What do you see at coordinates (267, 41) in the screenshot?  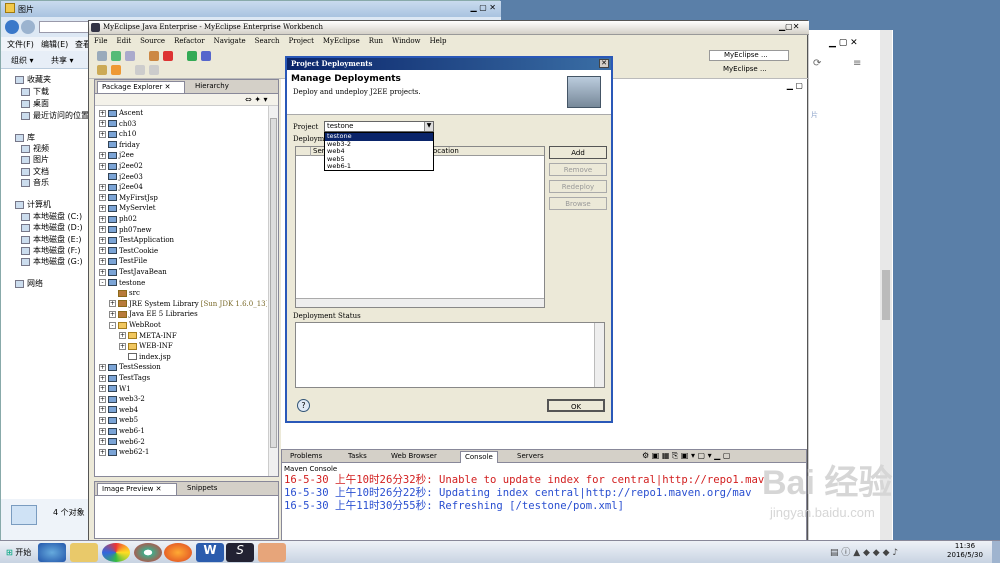 I see `eclipse-menu-item: Search` at bounding box center [267, 41].